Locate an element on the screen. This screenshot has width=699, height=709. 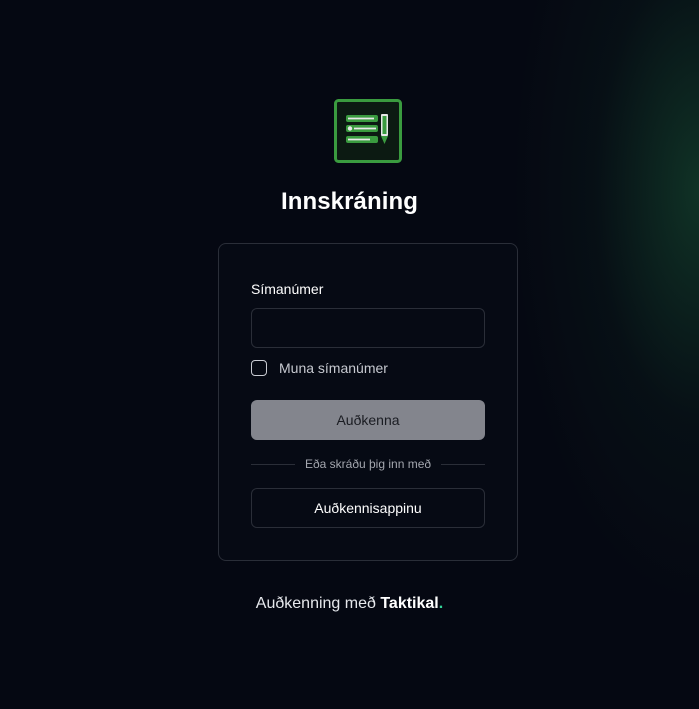
divider-text: Eða skráðu þig inn með is located at coordinates (368, 464).